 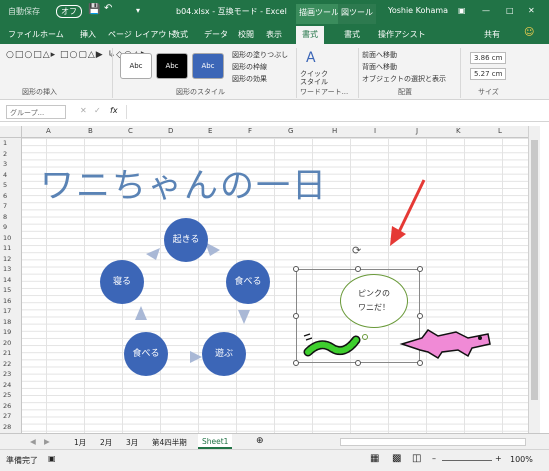 What do you see at coordinates (97, 110) in the screenshot?
I see `enter-icon: ✓` at bounding box center [97, 110].